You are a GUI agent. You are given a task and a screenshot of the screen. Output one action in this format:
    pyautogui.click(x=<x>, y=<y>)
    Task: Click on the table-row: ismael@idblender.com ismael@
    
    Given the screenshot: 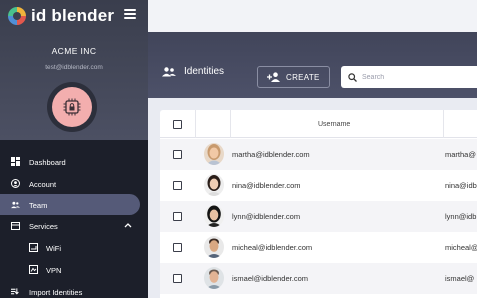 What is the action you would take?
    pyautogui.click(x=318, y=278)
    